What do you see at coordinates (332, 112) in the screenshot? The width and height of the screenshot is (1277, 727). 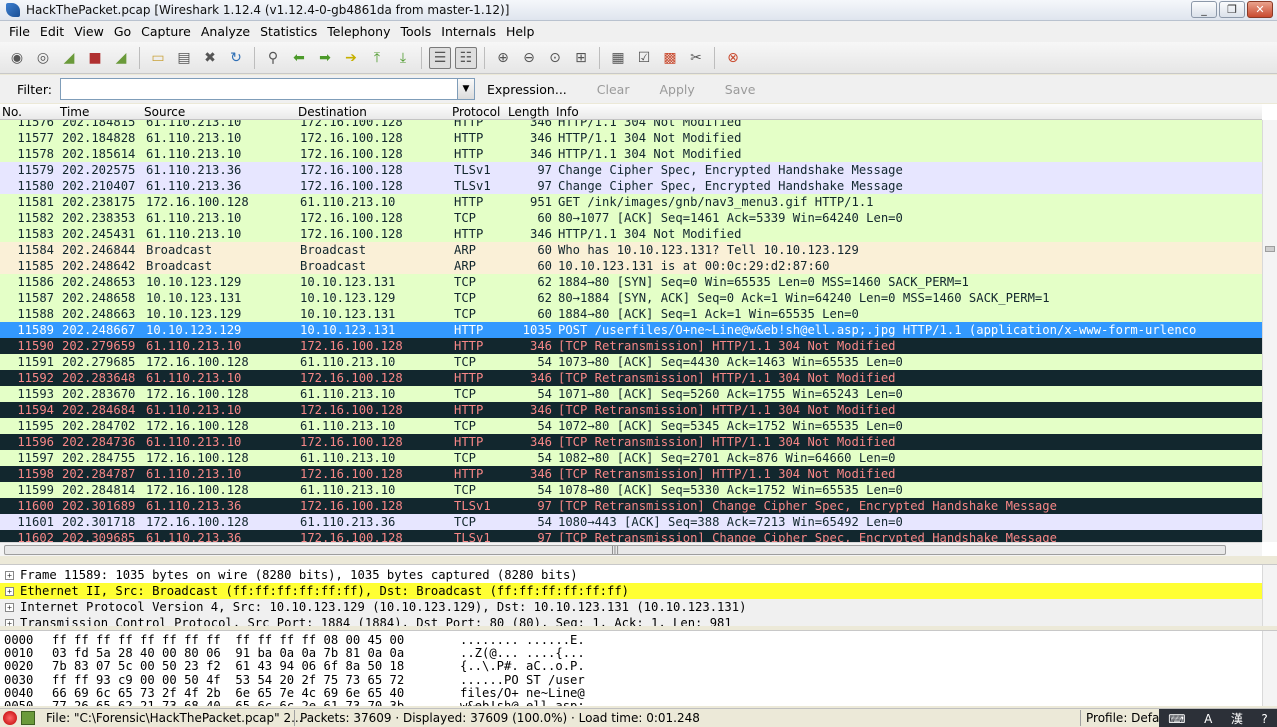 I see `column-header-destination: Destination` at bounding box center [332, 112].